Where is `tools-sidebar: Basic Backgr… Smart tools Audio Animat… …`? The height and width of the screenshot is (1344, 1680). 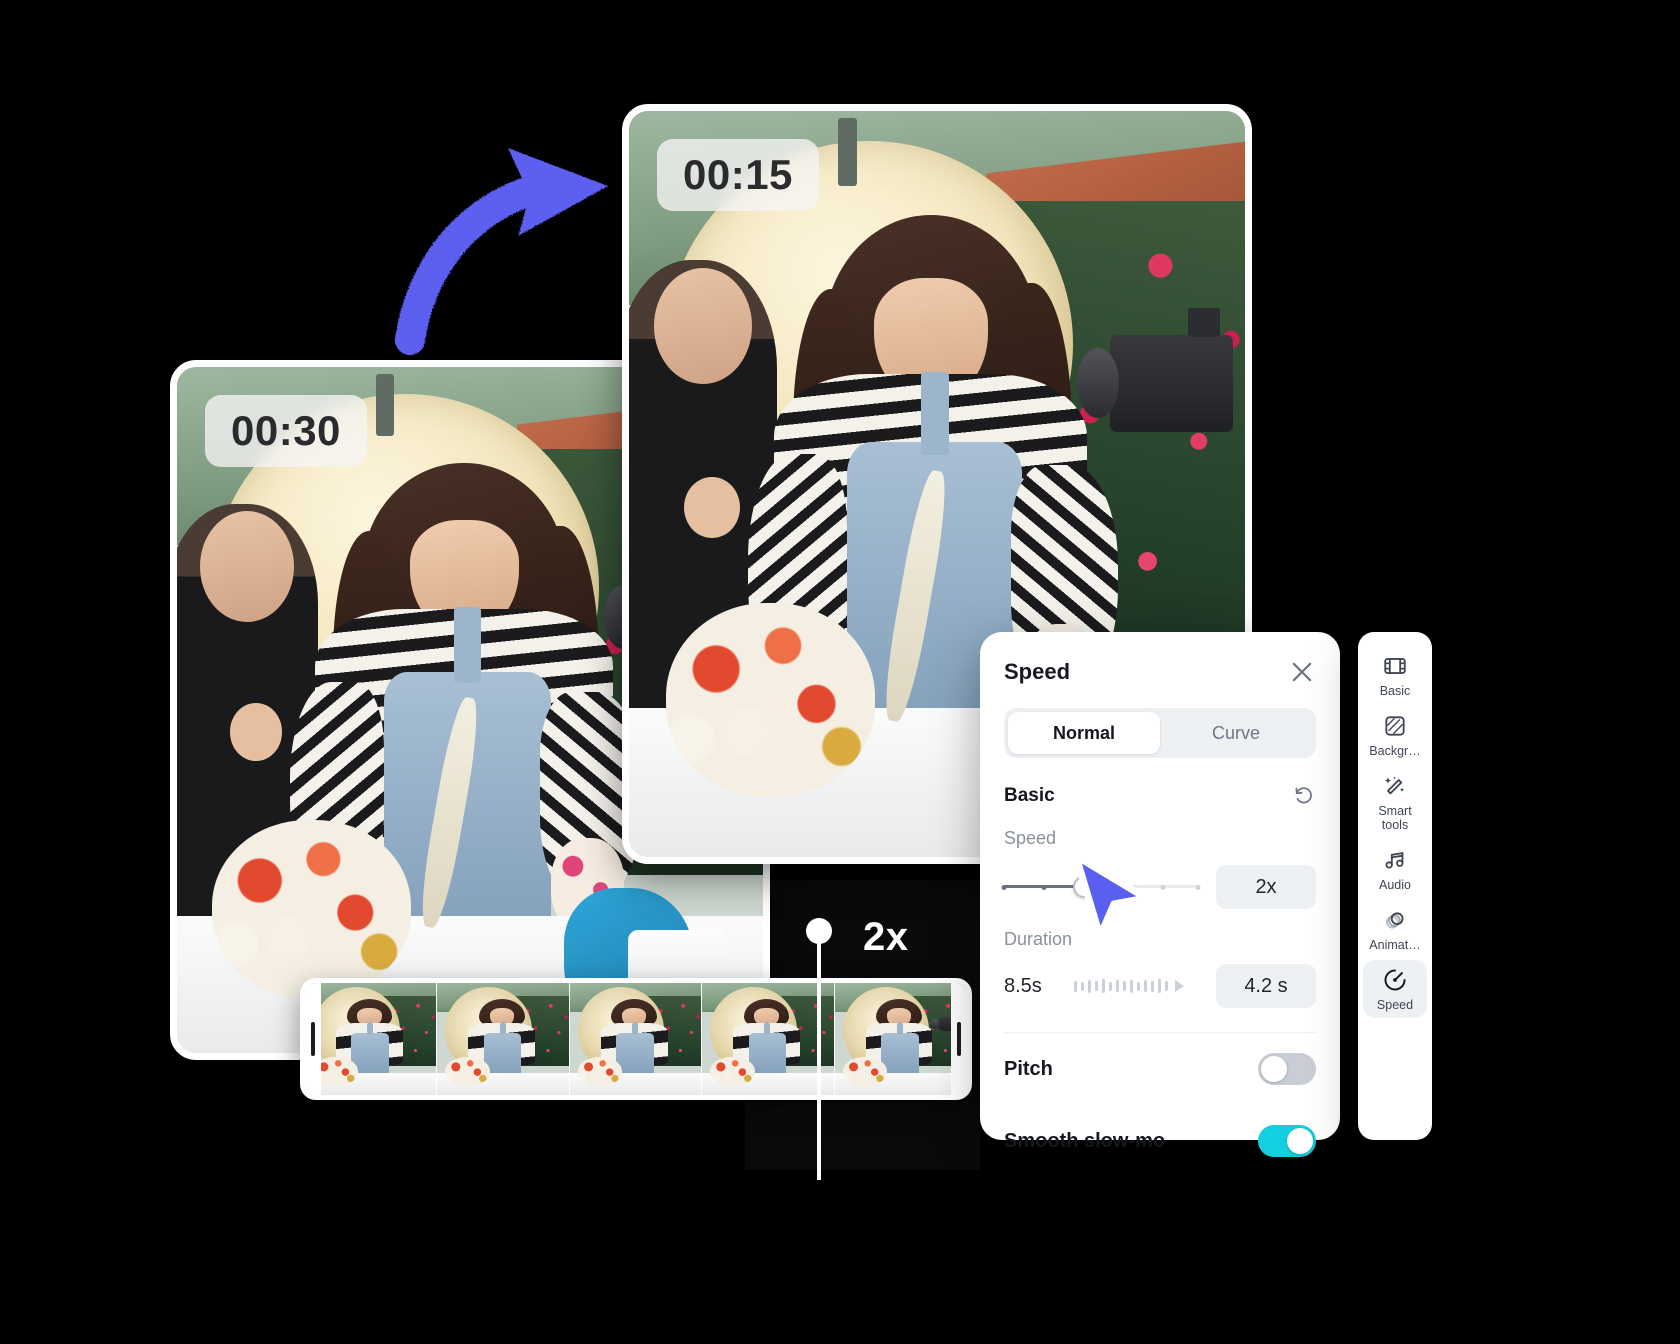 tools-sidebar: Basic Backgr… Smart tools Audio Animat… … is located at coordinates (1395, 886).